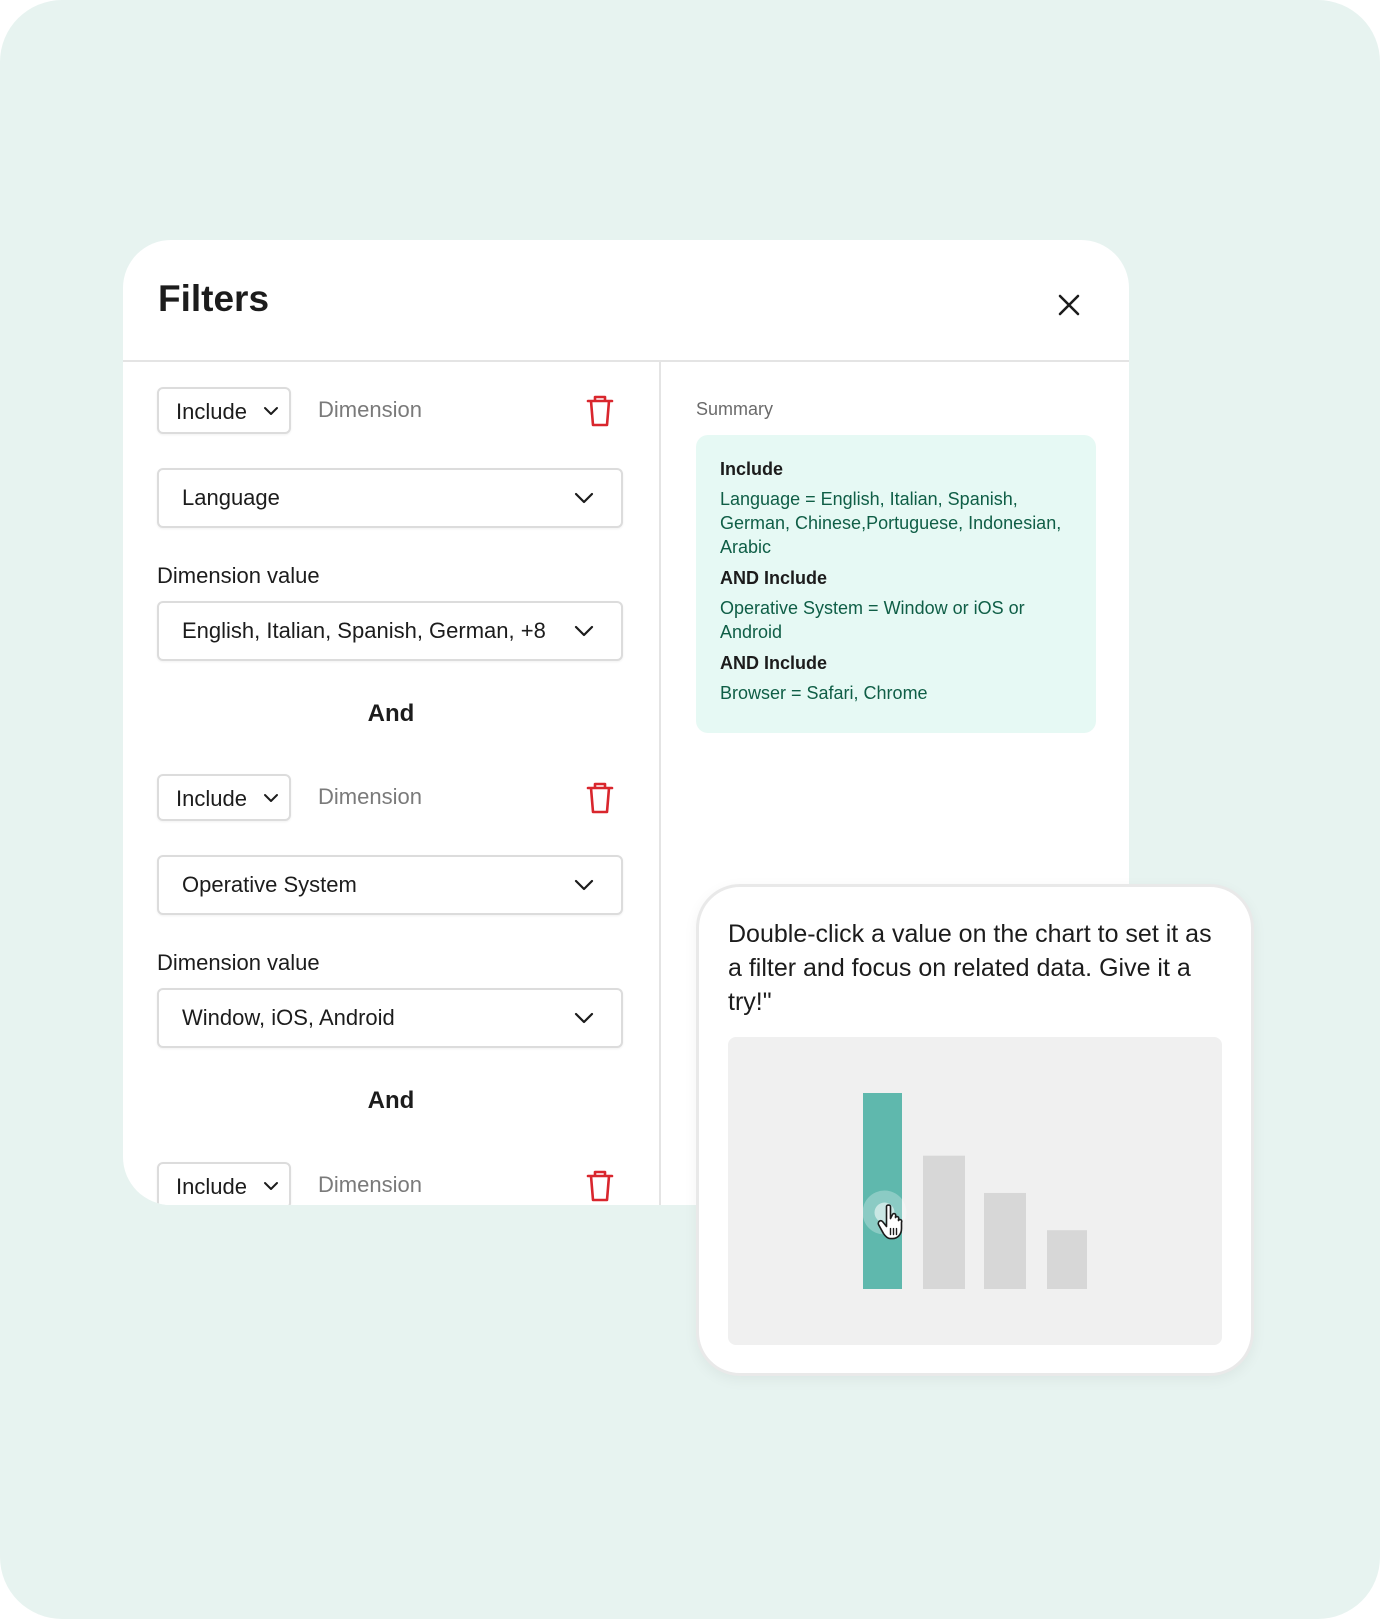  What do you see at coordinates (211, 1186) in the screenshot?
I see `filter-3-mode-label: Include` at bounding box center [211, 1186].